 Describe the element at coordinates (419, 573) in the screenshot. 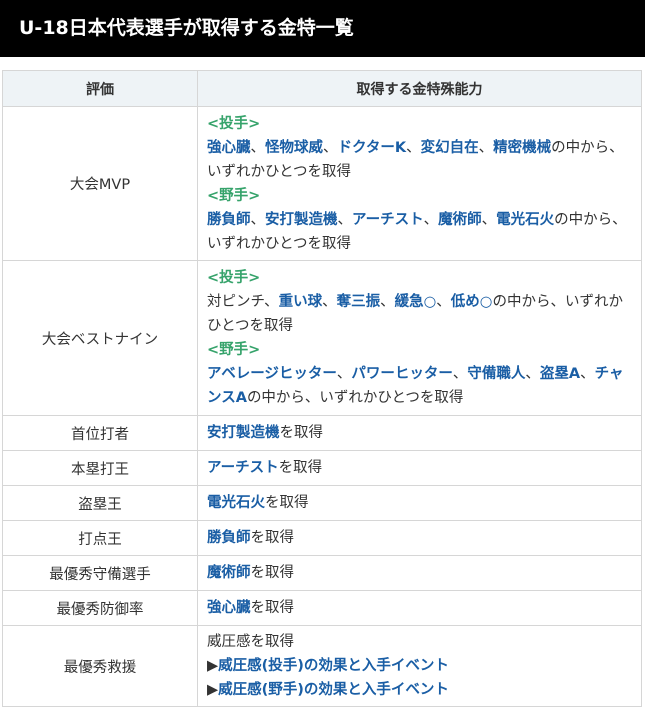

I see `ability-cell: 魔術師を取得` at that location.